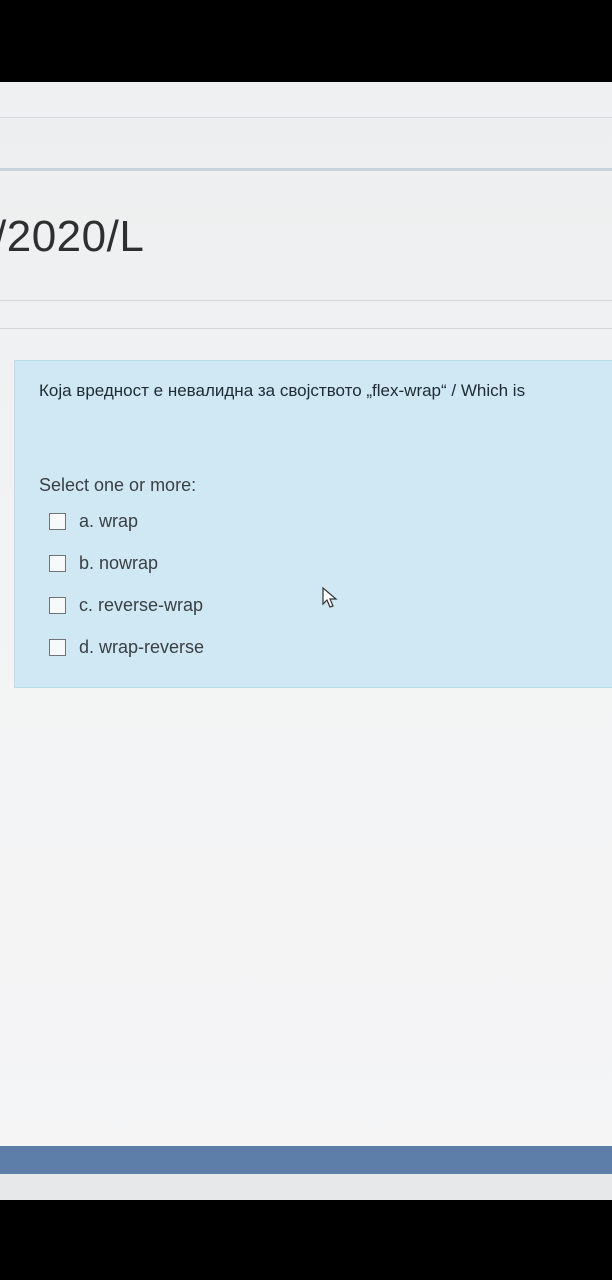  I want to click on answer-option-c: c. reverse-wrap, so click(126, 605).